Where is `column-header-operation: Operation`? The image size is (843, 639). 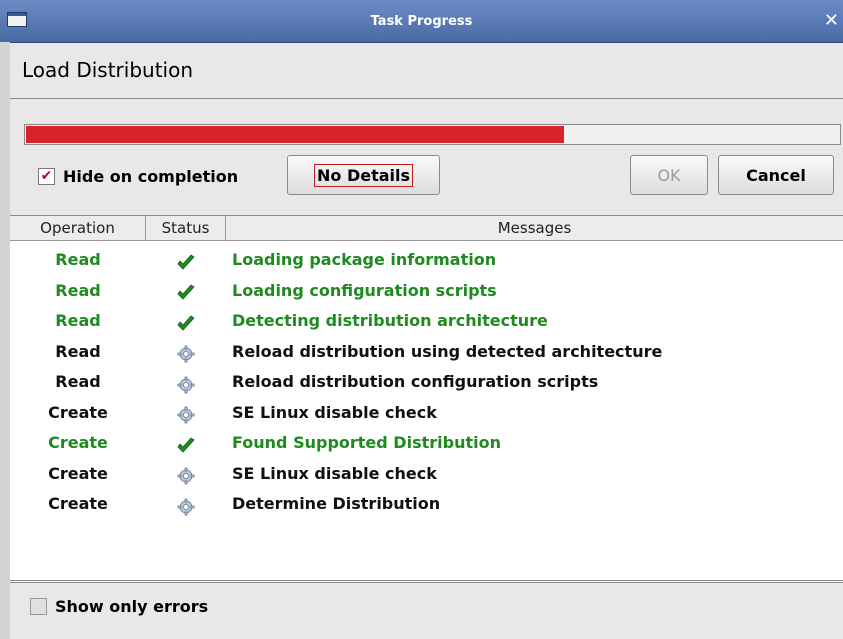
column-header-operation: Operation is located at coordinates (78, 228).